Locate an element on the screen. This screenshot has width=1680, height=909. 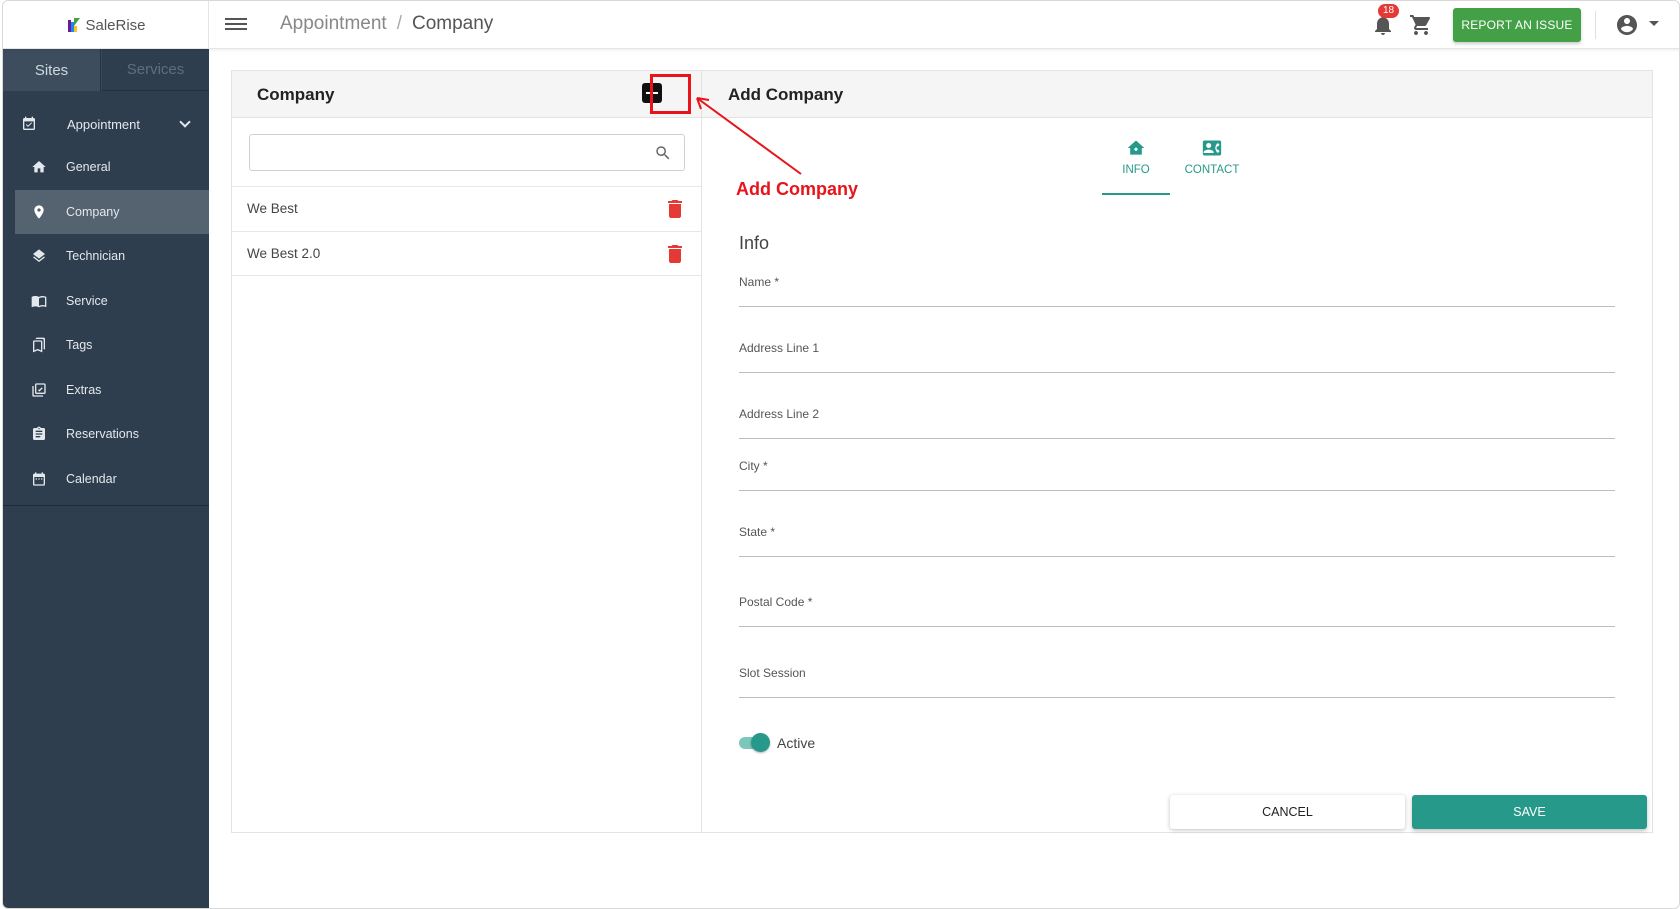
company-list: We Best We Best 2.0 is located at coordinates (466, 231).